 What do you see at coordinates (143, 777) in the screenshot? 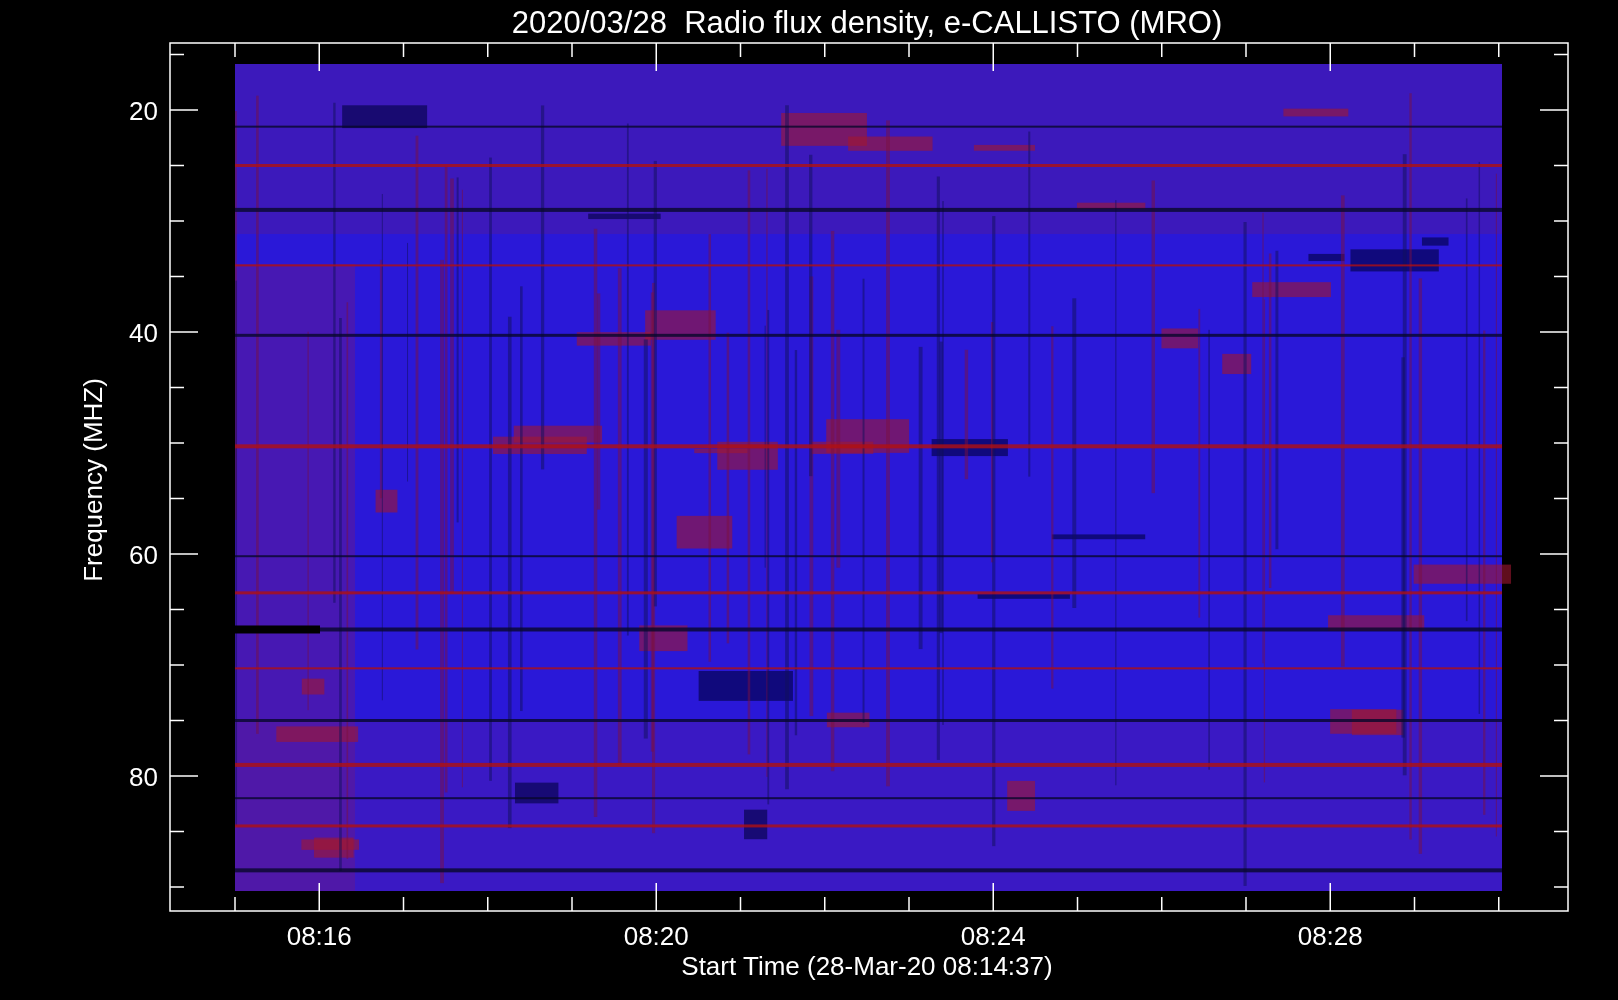
I see `y-tick-label: 80` at bounding box center [143, 777].